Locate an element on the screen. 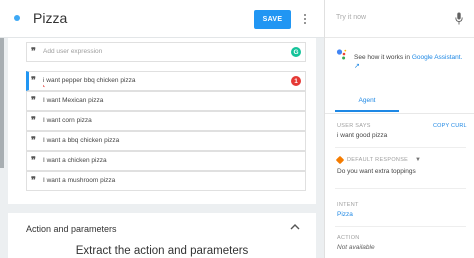 The width and height of the screenshot is (474, 258). external-link-icon: ↗ is located at coordinates (357, 66).